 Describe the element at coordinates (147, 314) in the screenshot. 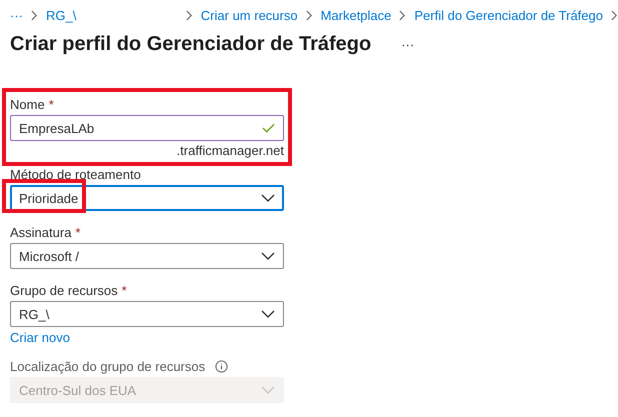

I see `dropdown: RG_\` at that location.